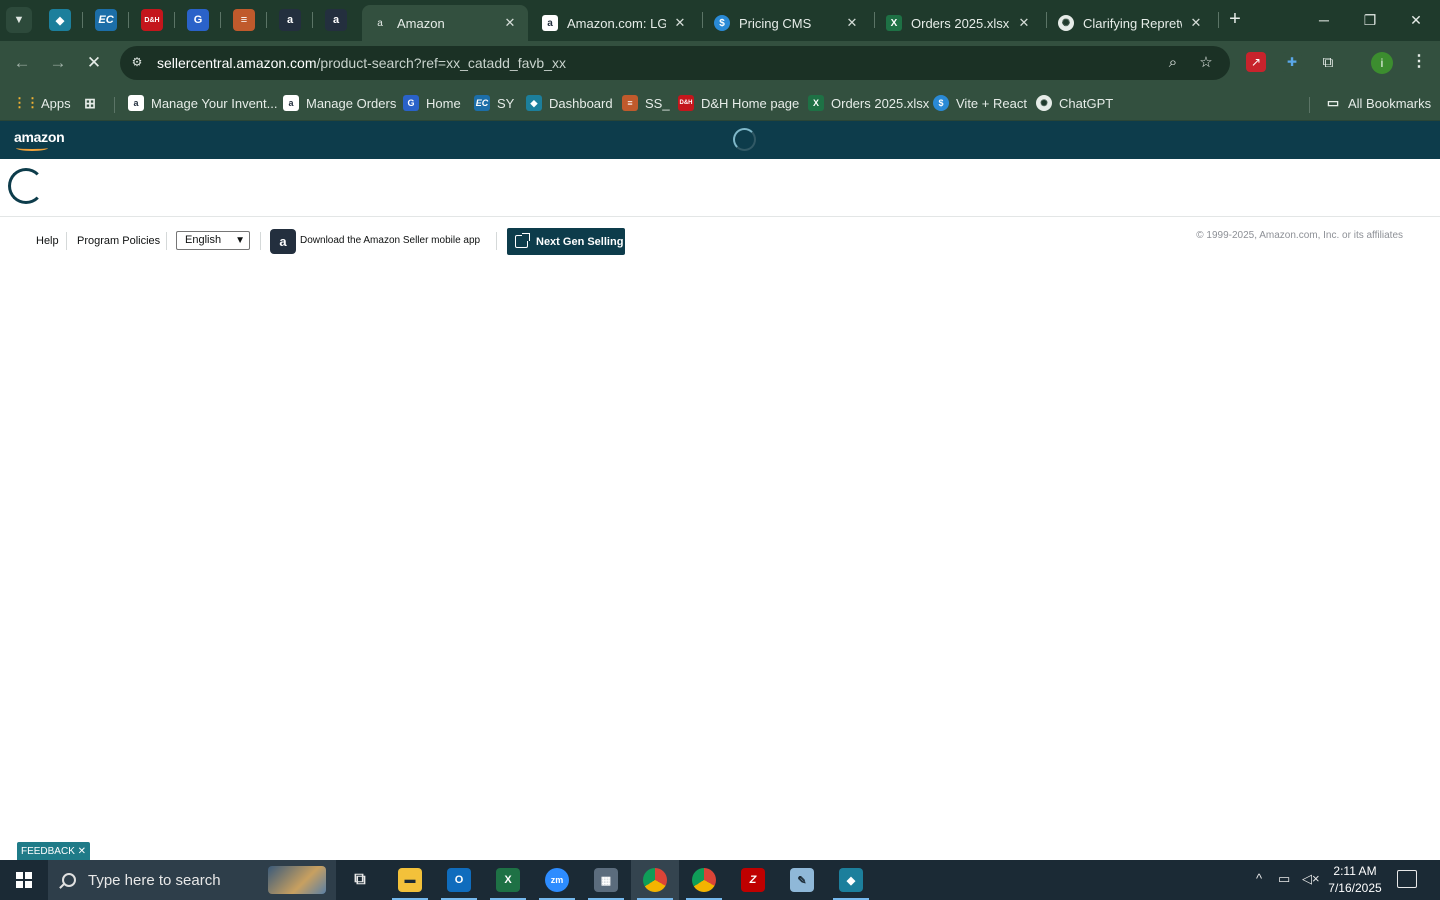 The height and width of the screenshot is (900, 1440). I want to click on site-settings-icon: ⚙, so click(137, 63).